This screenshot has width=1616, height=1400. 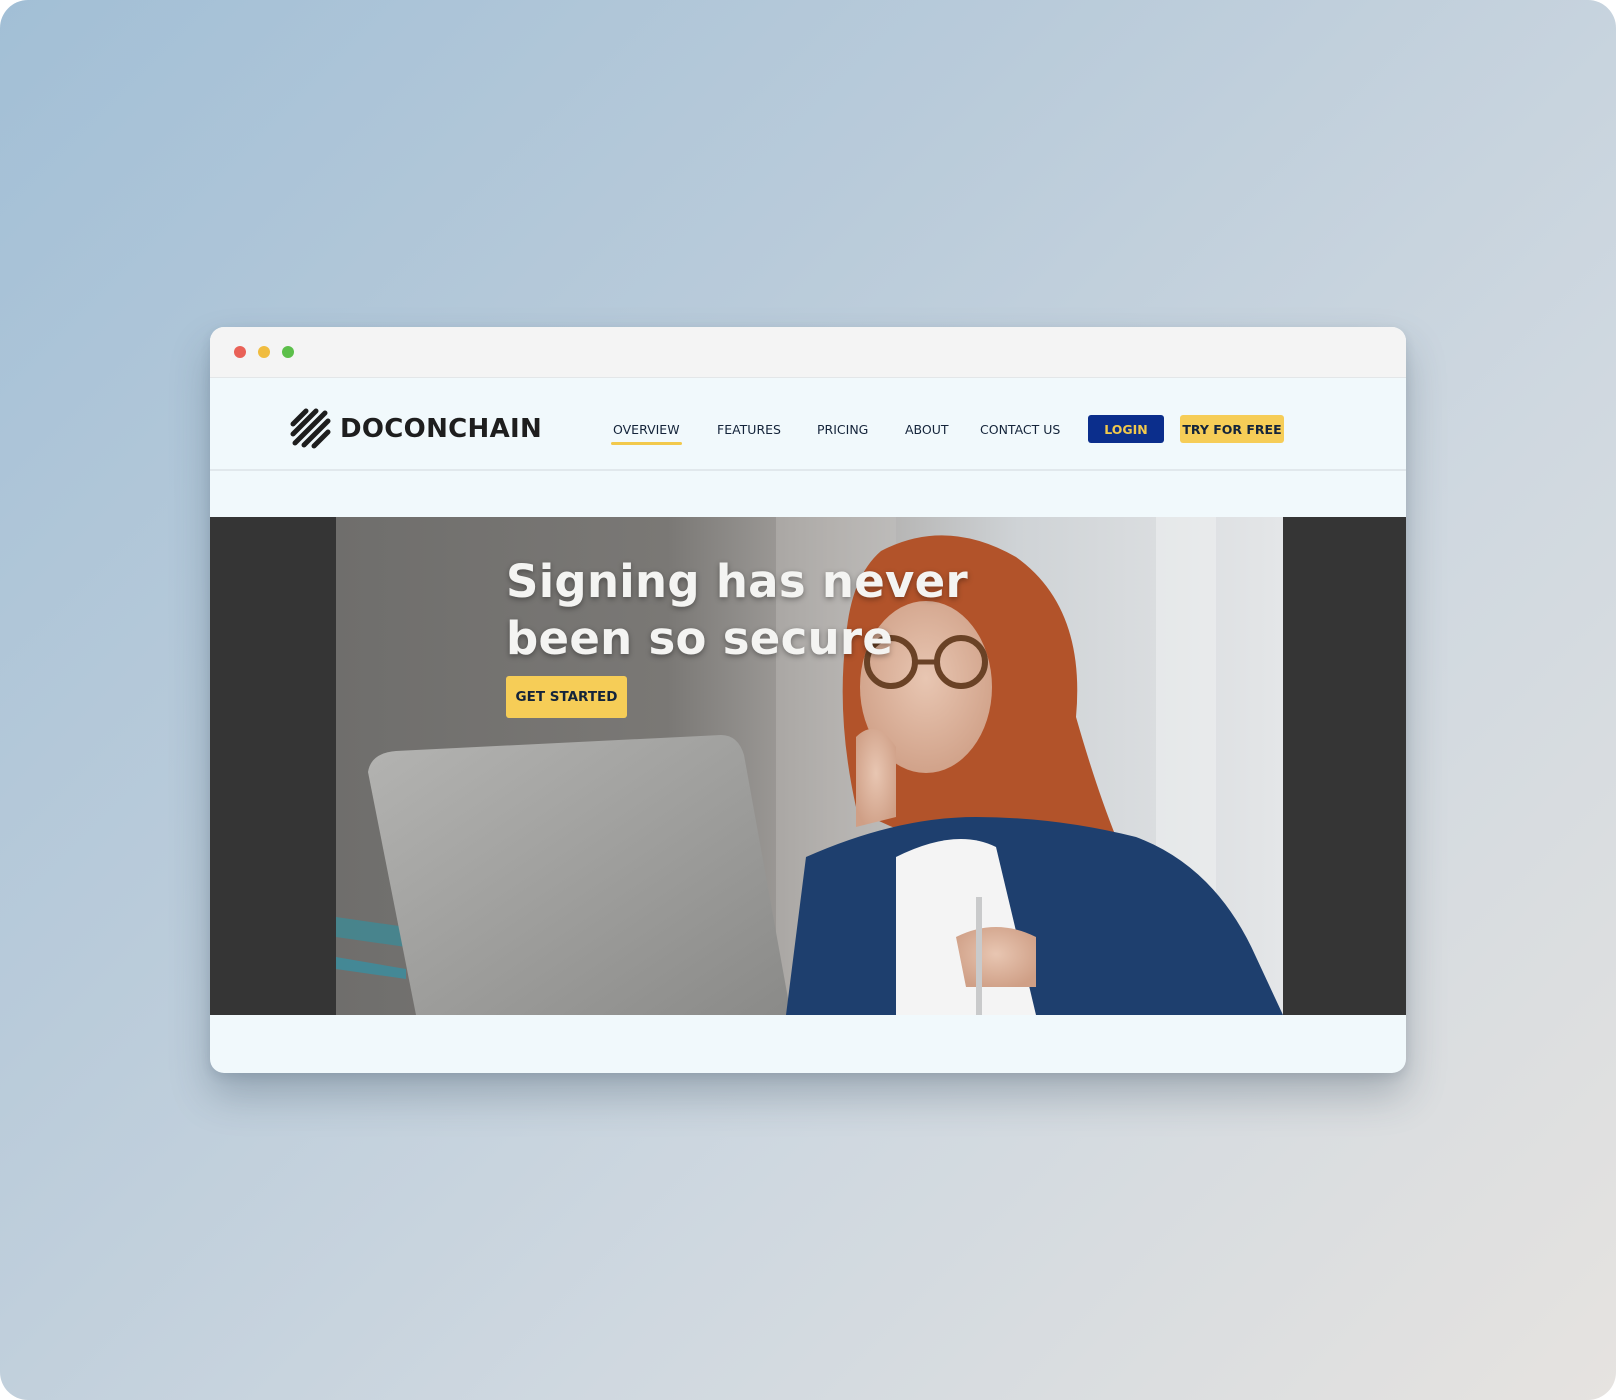 I want to click on maximize-window-button, so click(x=288, y=352).